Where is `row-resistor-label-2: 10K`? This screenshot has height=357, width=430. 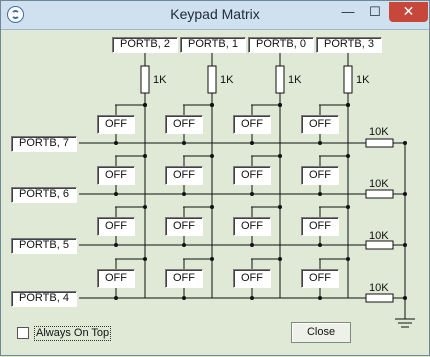 row-resistor-label-2: 10K is located at coordinates (379, 184).